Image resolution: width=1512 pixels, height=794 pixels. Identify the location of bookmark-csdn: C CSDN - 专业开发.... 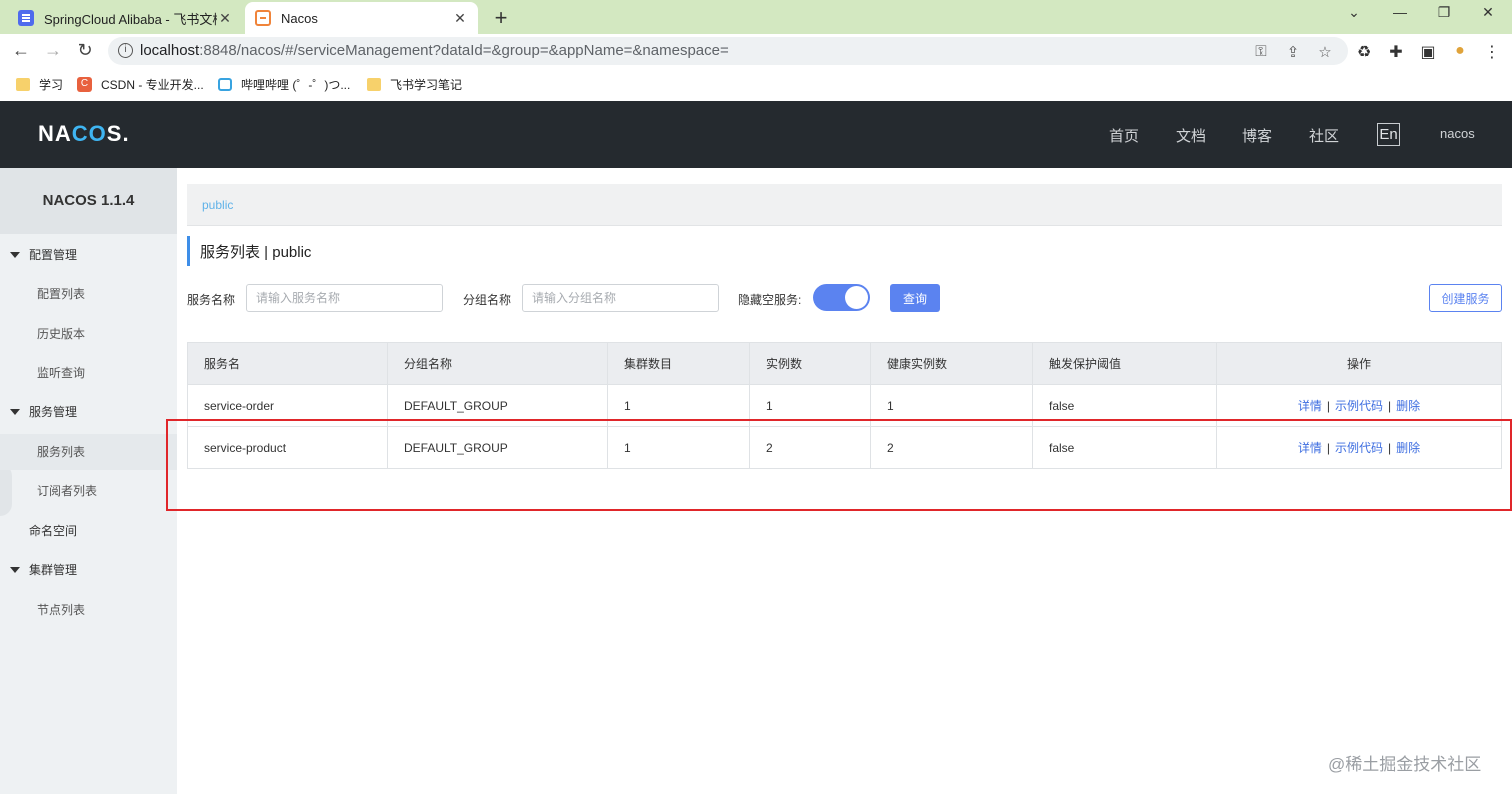
(140, 84).